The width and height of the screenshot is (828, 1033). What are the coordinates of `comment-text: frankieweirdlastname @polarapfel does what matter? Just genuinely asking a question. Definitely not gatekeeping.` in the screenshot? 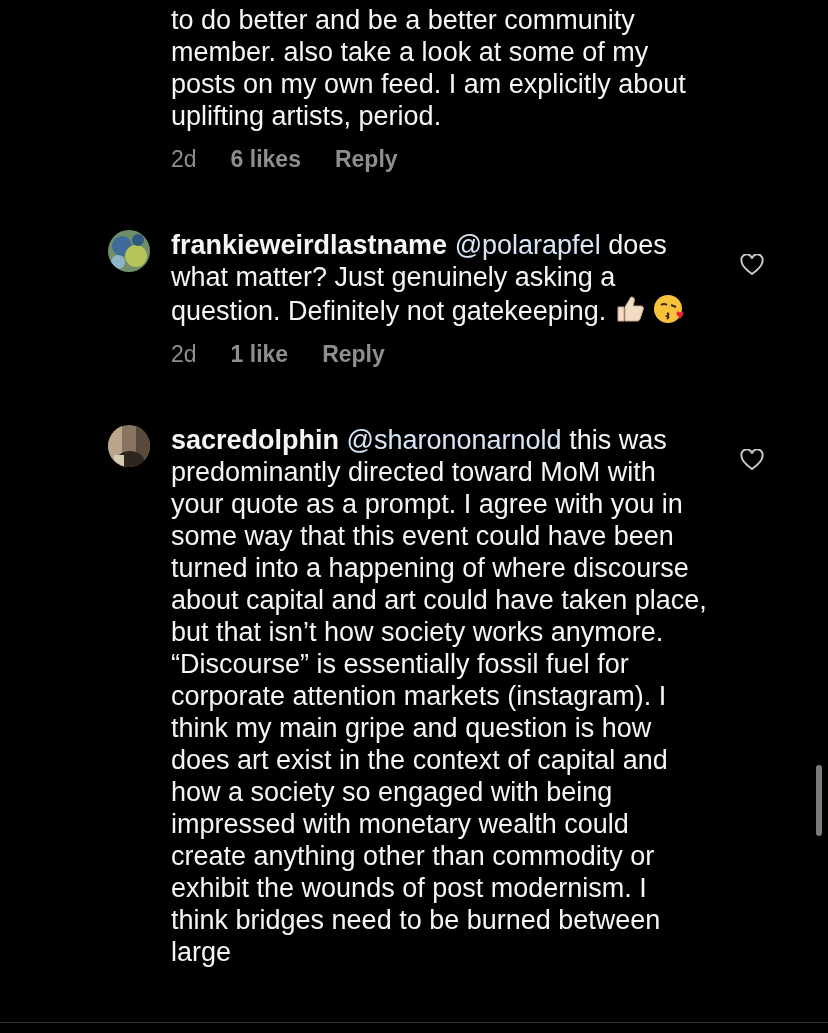 It's located at (441, 278).